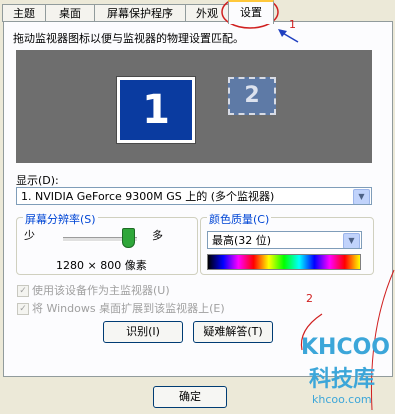  What do you see at coordinates (157, 235) in the screenshot?
I see `resolution-more-label: 多` at bounding box center [157, 235].